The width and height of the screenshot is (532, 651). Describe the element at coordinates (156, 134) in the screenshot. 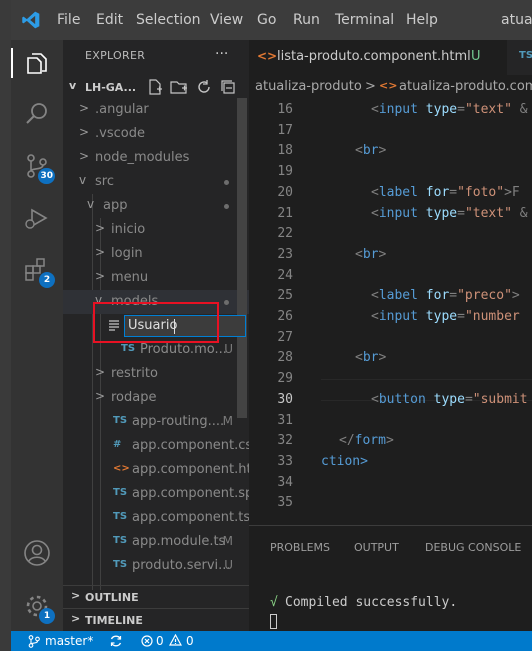

I see `tree-folder: > .vscode` at that location.